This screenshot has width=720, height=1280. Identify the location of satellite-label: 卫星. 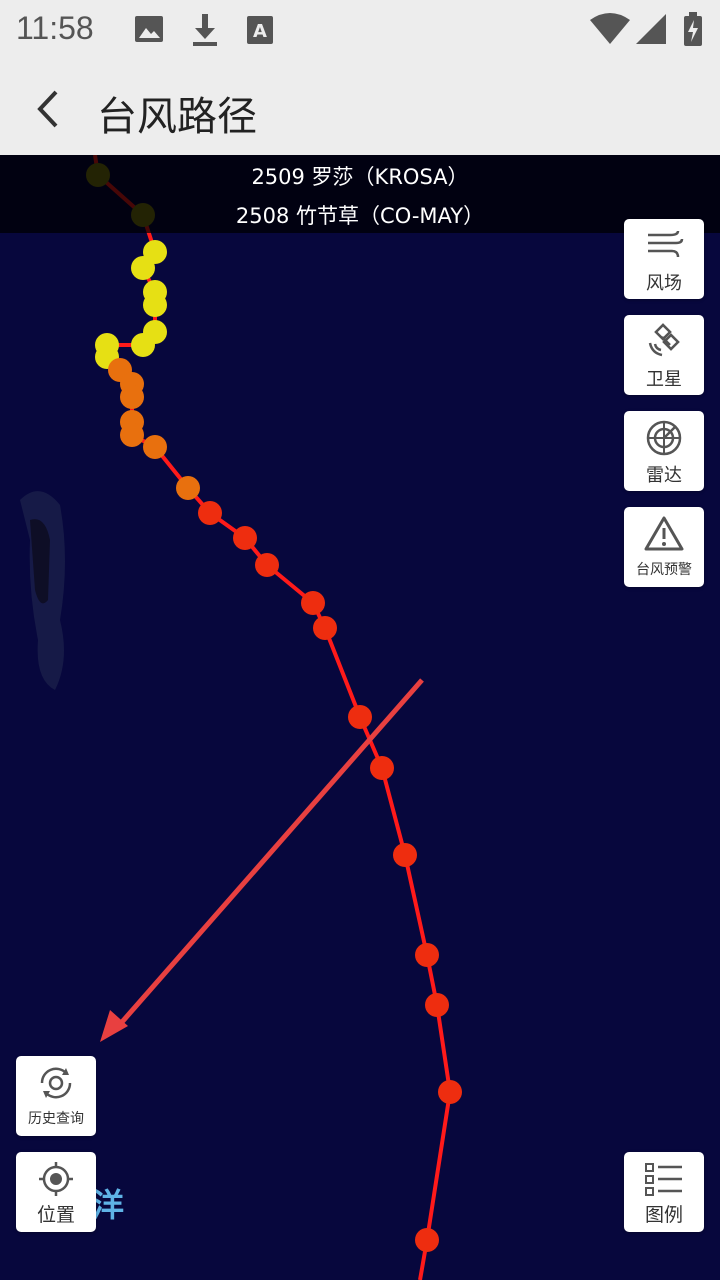
(664, 379).